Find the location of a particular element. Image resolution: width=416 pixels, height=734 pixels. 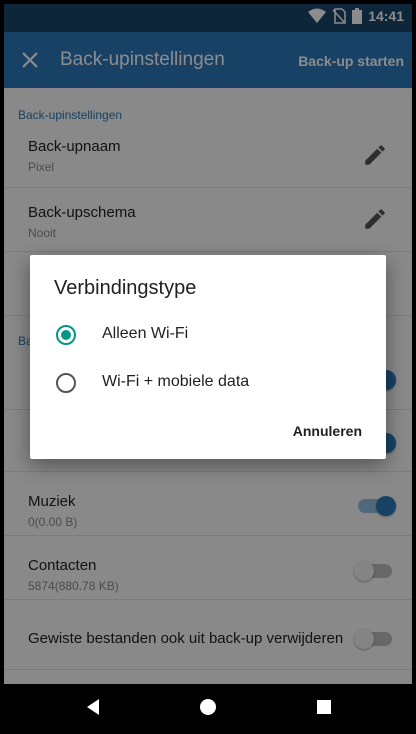

home-icon is located at coordinates (208, 707).